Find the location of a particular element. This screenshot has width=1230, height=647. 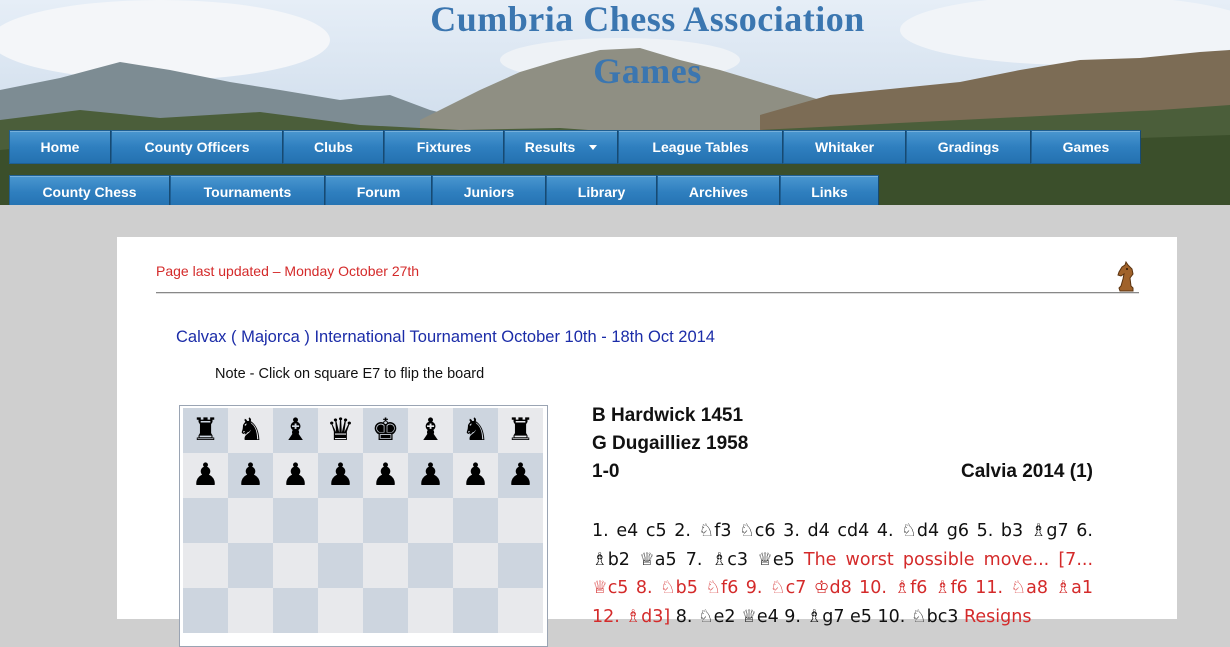

nav-games-label: Games is located at coordinates (1086, 147).